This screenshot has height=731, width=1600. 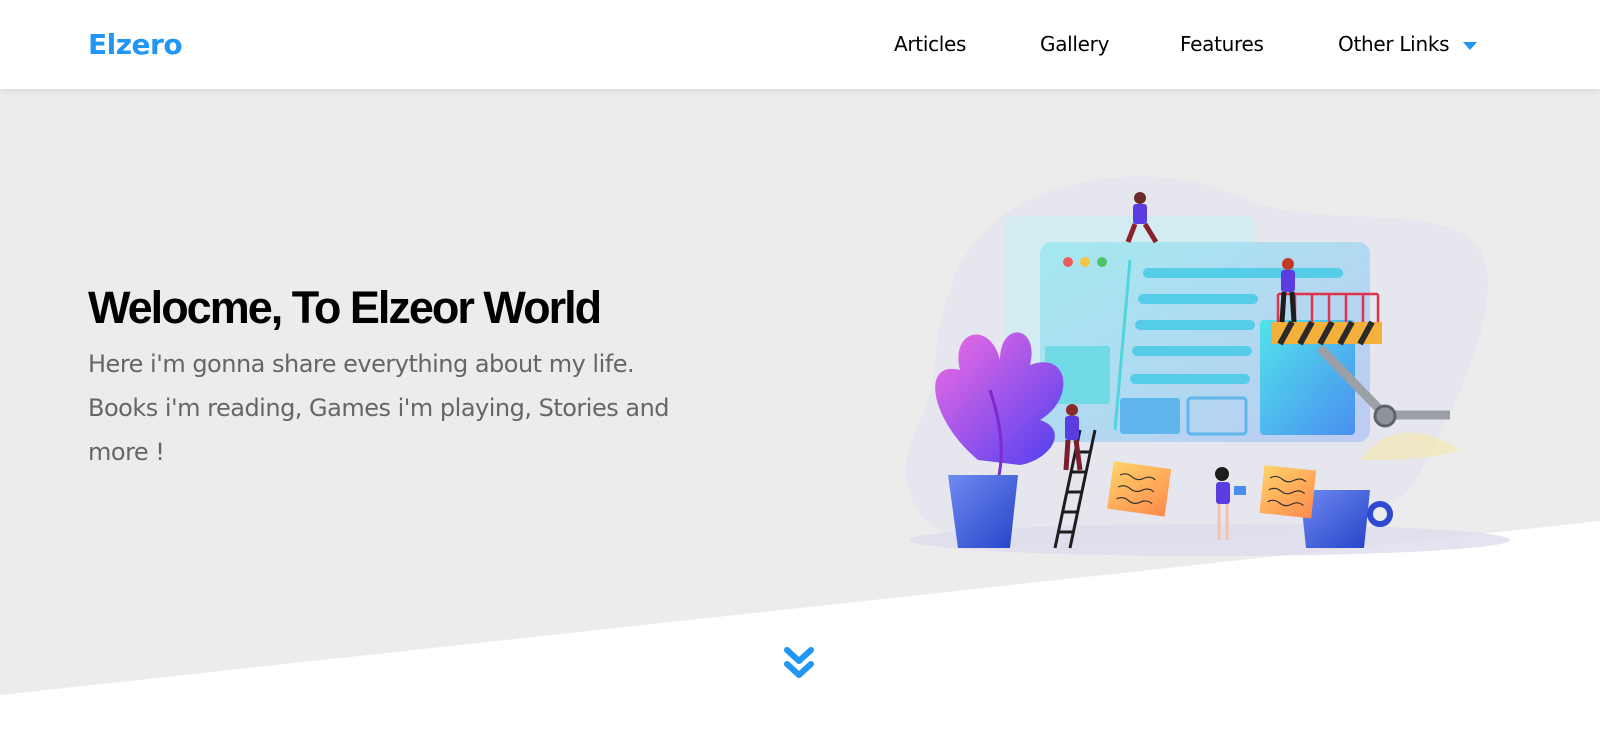 I want to click on nav-link-features: Features, so click(x=1222, y=44).